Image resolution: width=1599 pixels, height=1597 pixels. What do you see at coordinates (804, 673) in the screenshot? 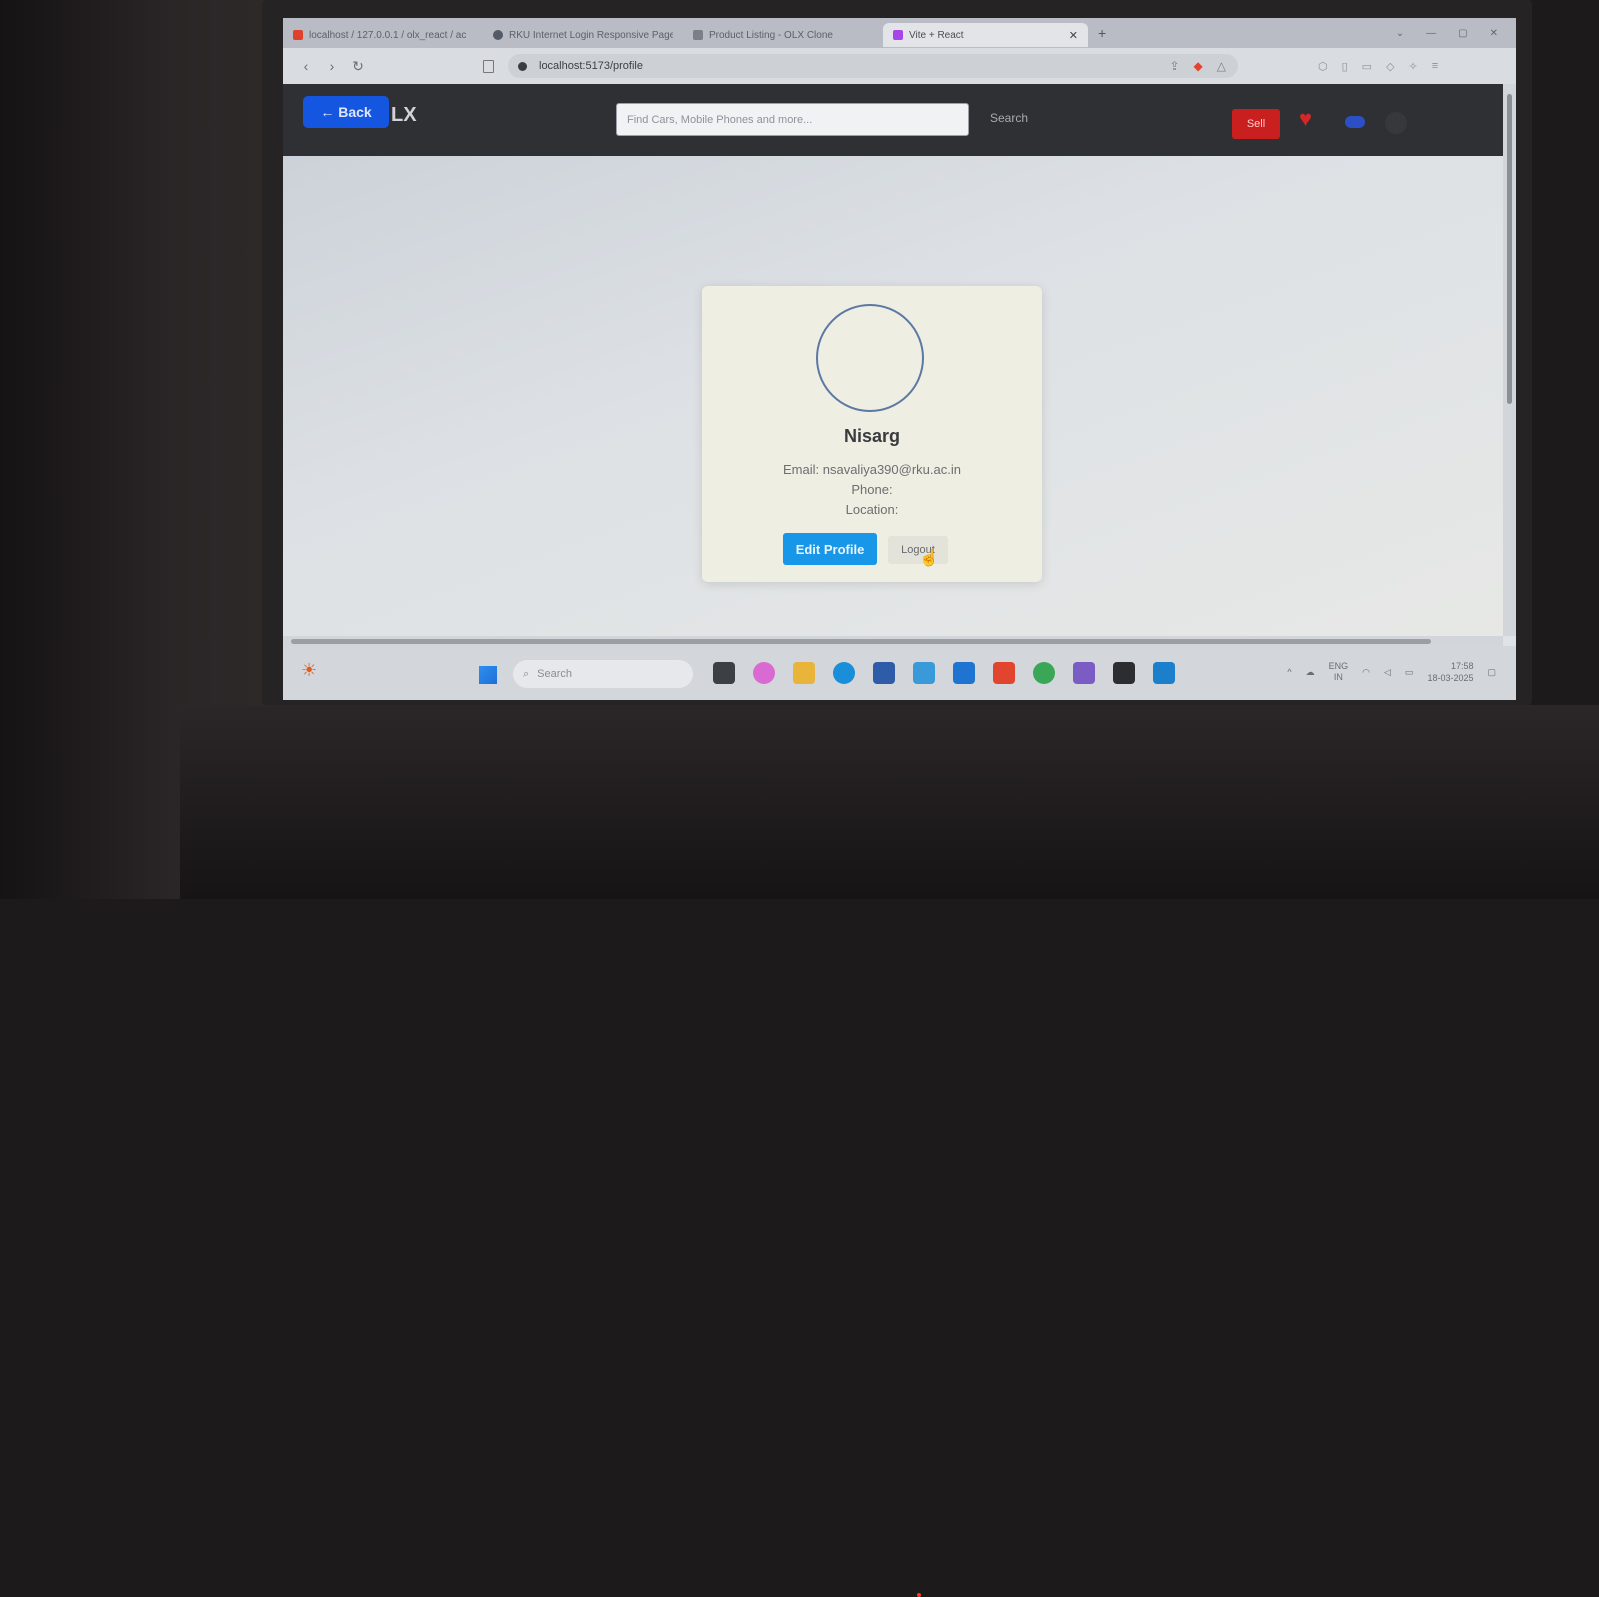
I see `file-explorer-icon` at bounding box center [804, 673].